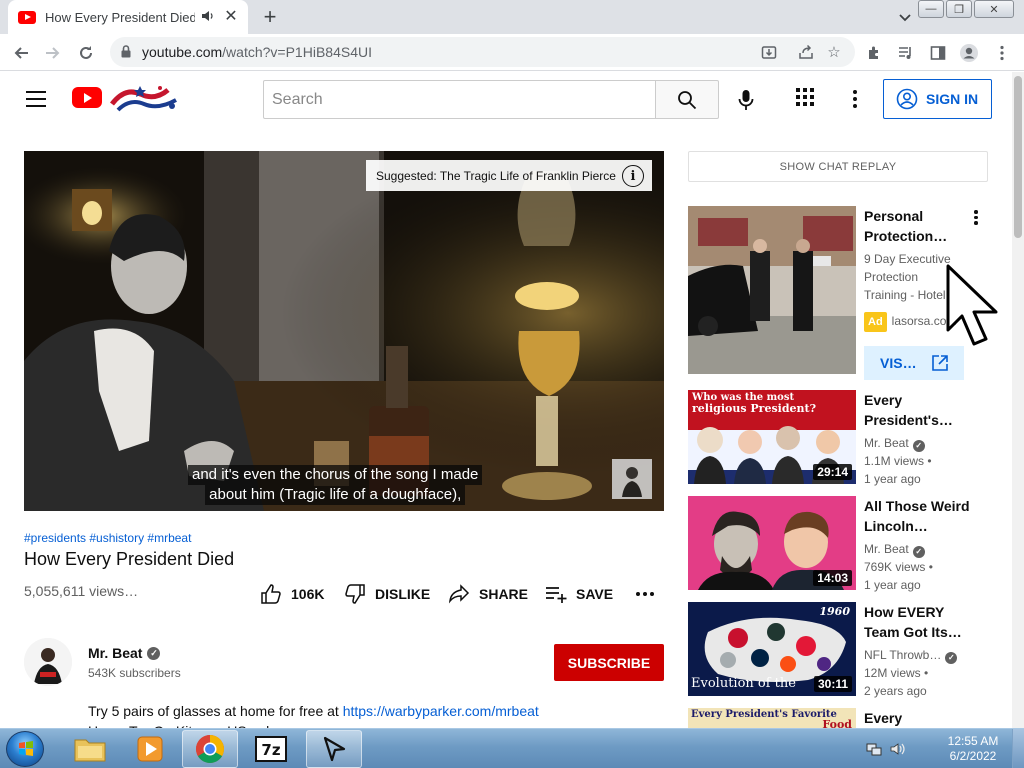 The width and height of the screenshot is (1024, 768). What do you see at coordinates (482, 52) in the screenshot?
I see `address-bar: youtube.com/watch?v=P1HiB84S4UI ☆` at bounding box center [482, 52].